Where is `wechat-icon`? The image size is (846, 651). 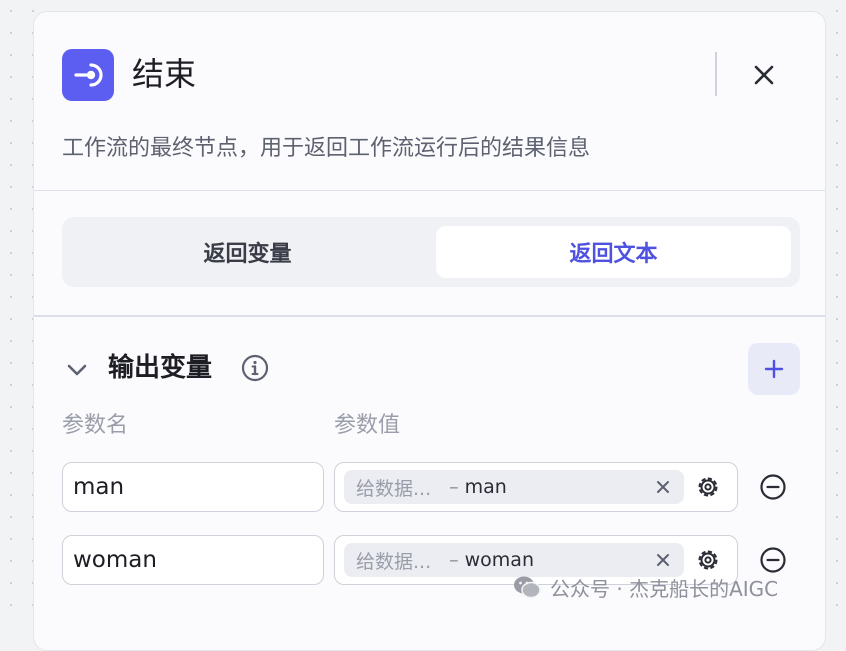 wechat-icon is located at coordinates (527, 587).